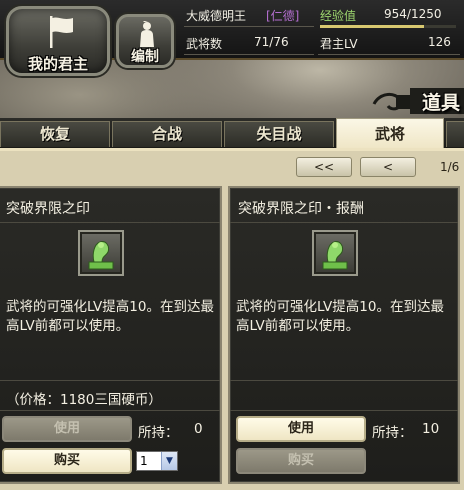 The width and height of the screenshot is (464, 490). I want to click on section-title: 道具, so click(441, 103).